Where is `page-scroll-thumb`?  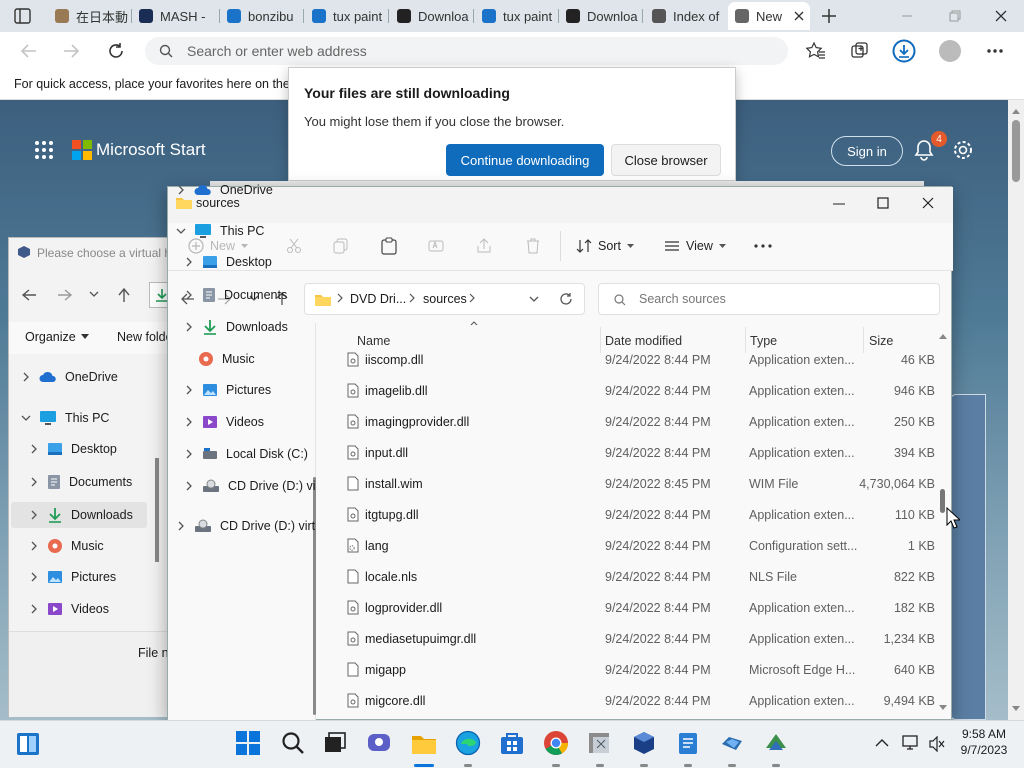 page-scroll-thumb is located at coordinates (1016, 151).